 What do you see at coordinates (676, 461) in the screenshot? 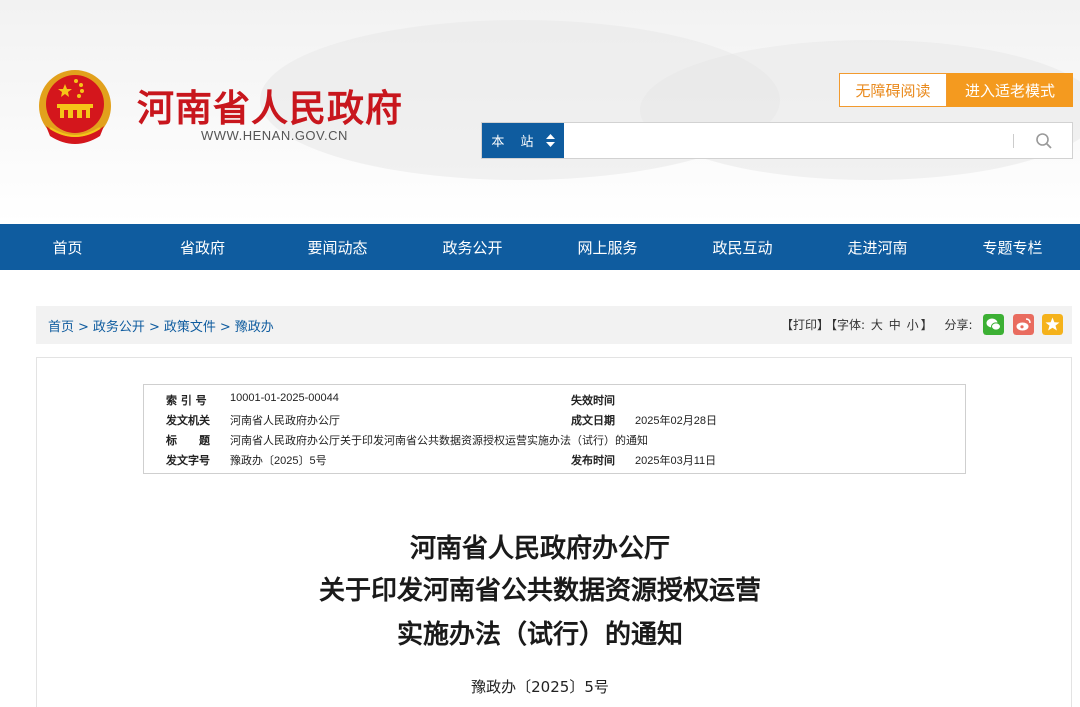
I see `publish-date-value: 2025年03月11日` at bounding box center [676, 461].